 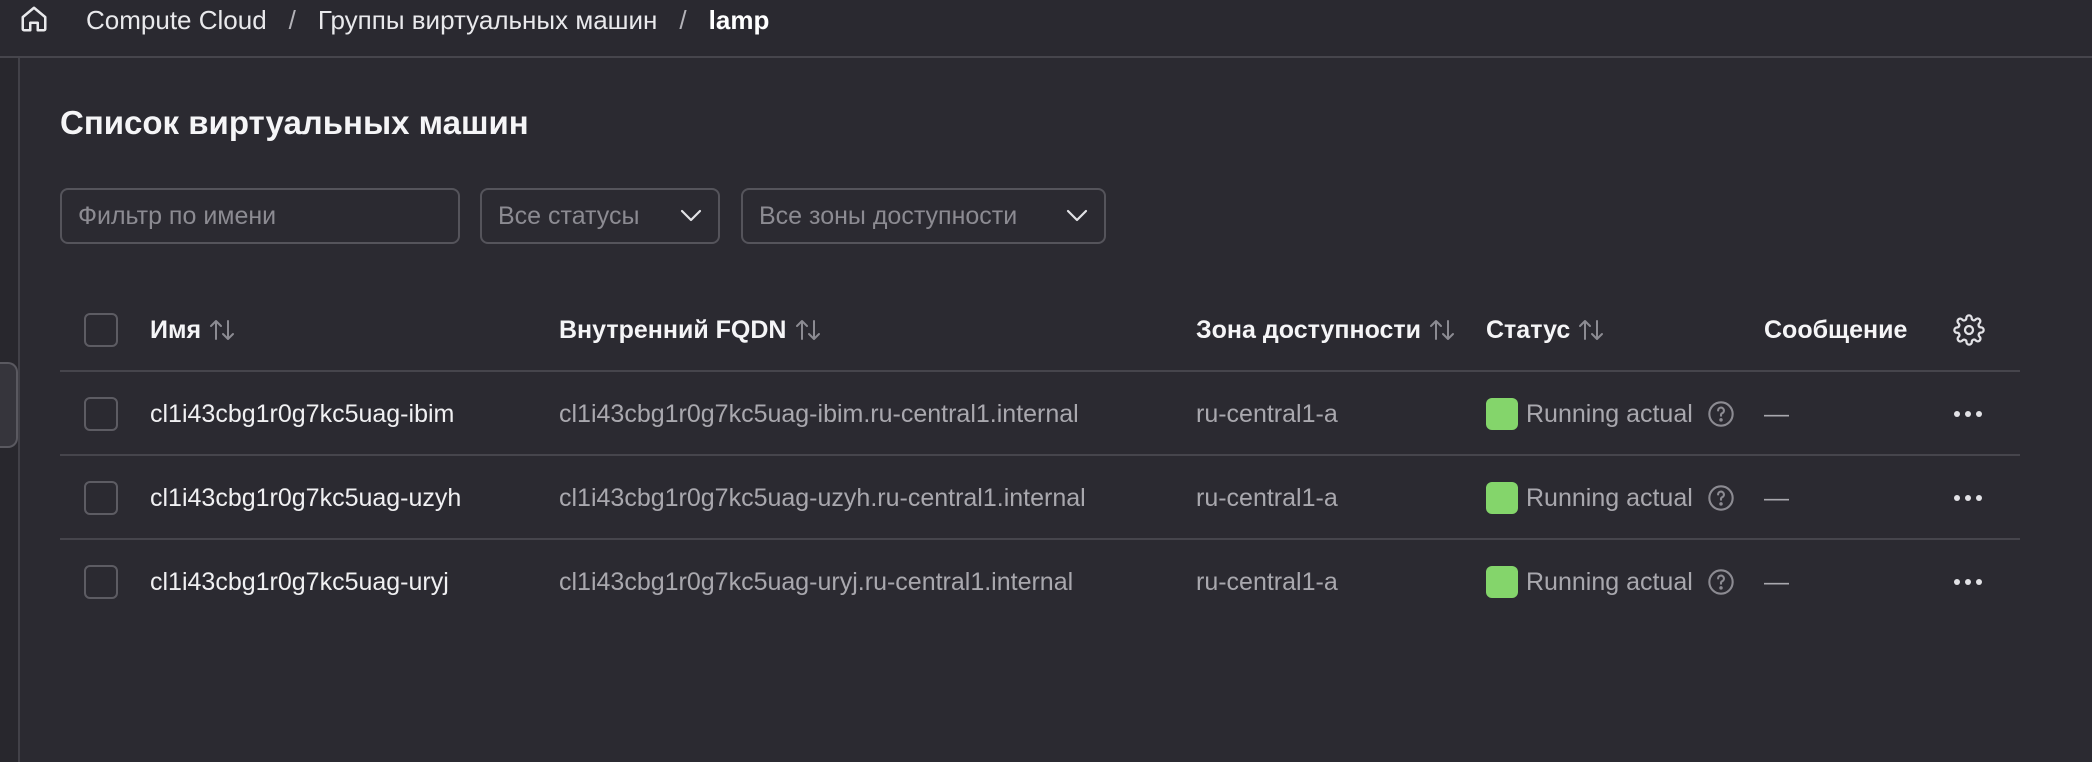 I want to click on gear-icon, so click(x=1969, y=330).